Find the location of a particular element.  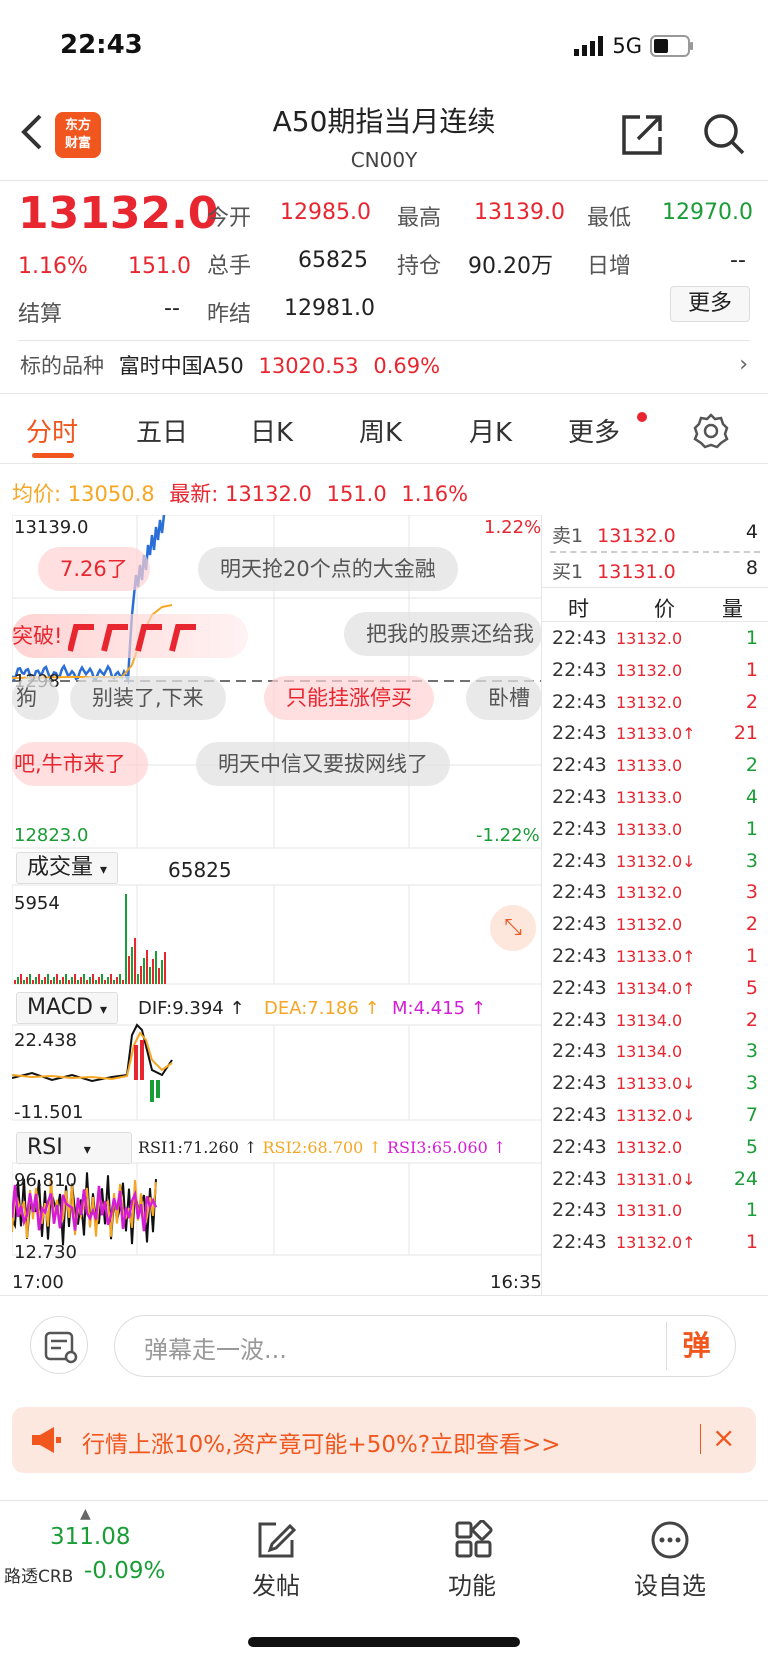

danmaku-bubble: 明天中信又要拔网线了 is located at coordinates (323, 764).